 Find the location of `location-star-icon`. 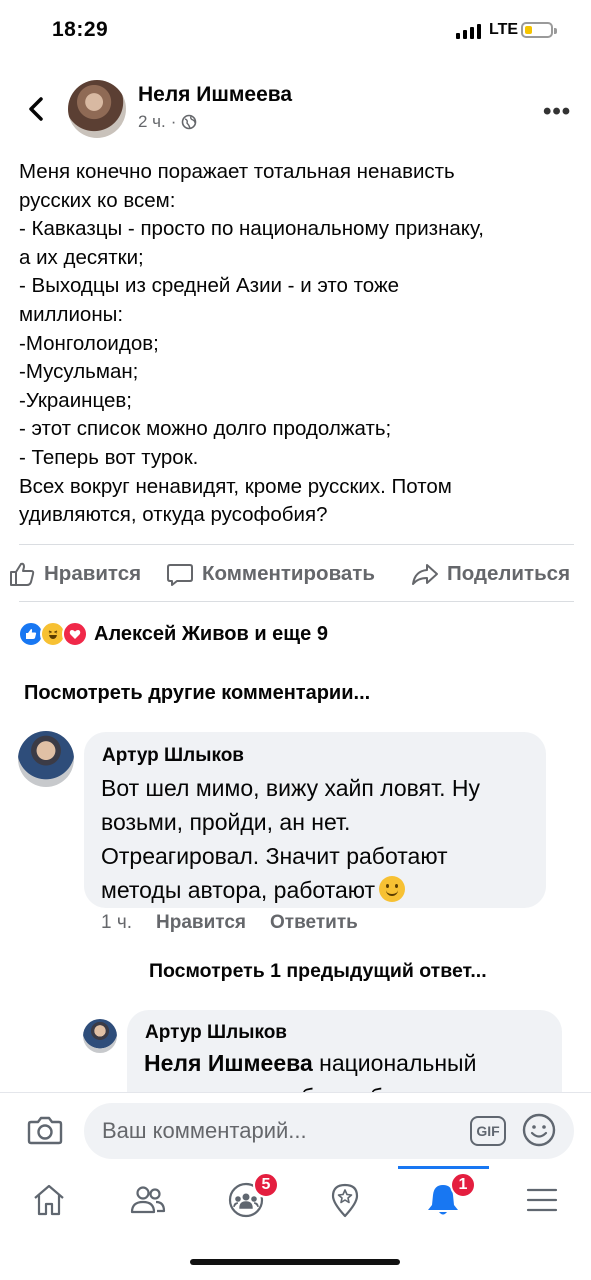

location-star-icon is located at coordinates (345, 1200).